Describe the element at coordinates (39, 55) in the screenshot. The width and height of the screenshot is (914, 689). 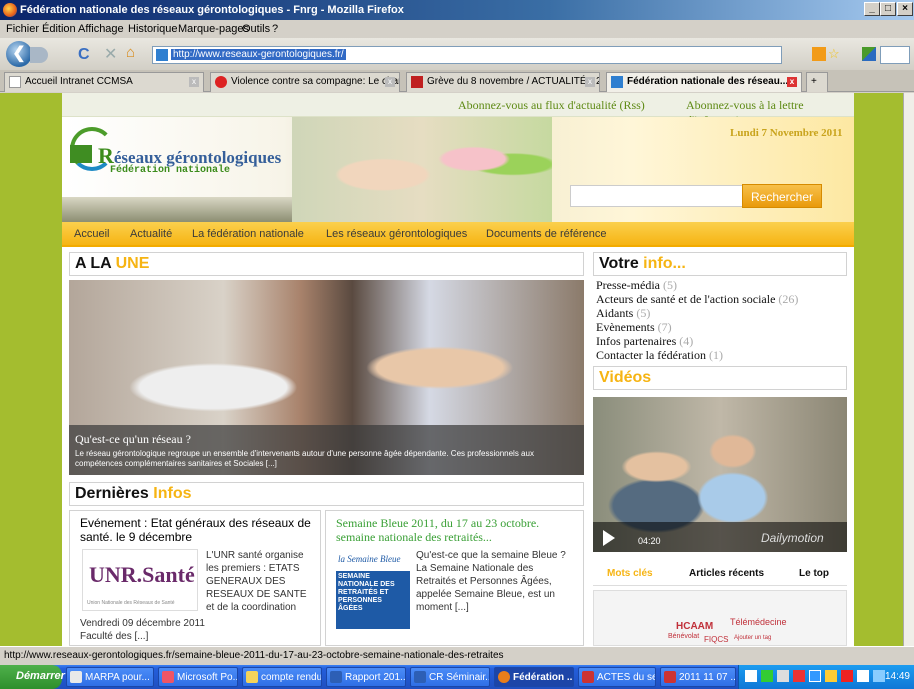
I see `forward-arrow-icon` at that location.